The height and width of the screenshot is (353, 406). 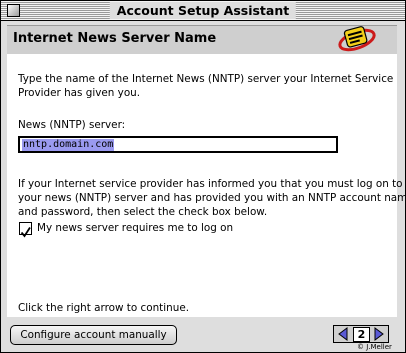 What do you see at coordinates (178, 144) in the screenshot?
I see `news-server-input: nntp.domain.com` at bounding box center [178, 144].